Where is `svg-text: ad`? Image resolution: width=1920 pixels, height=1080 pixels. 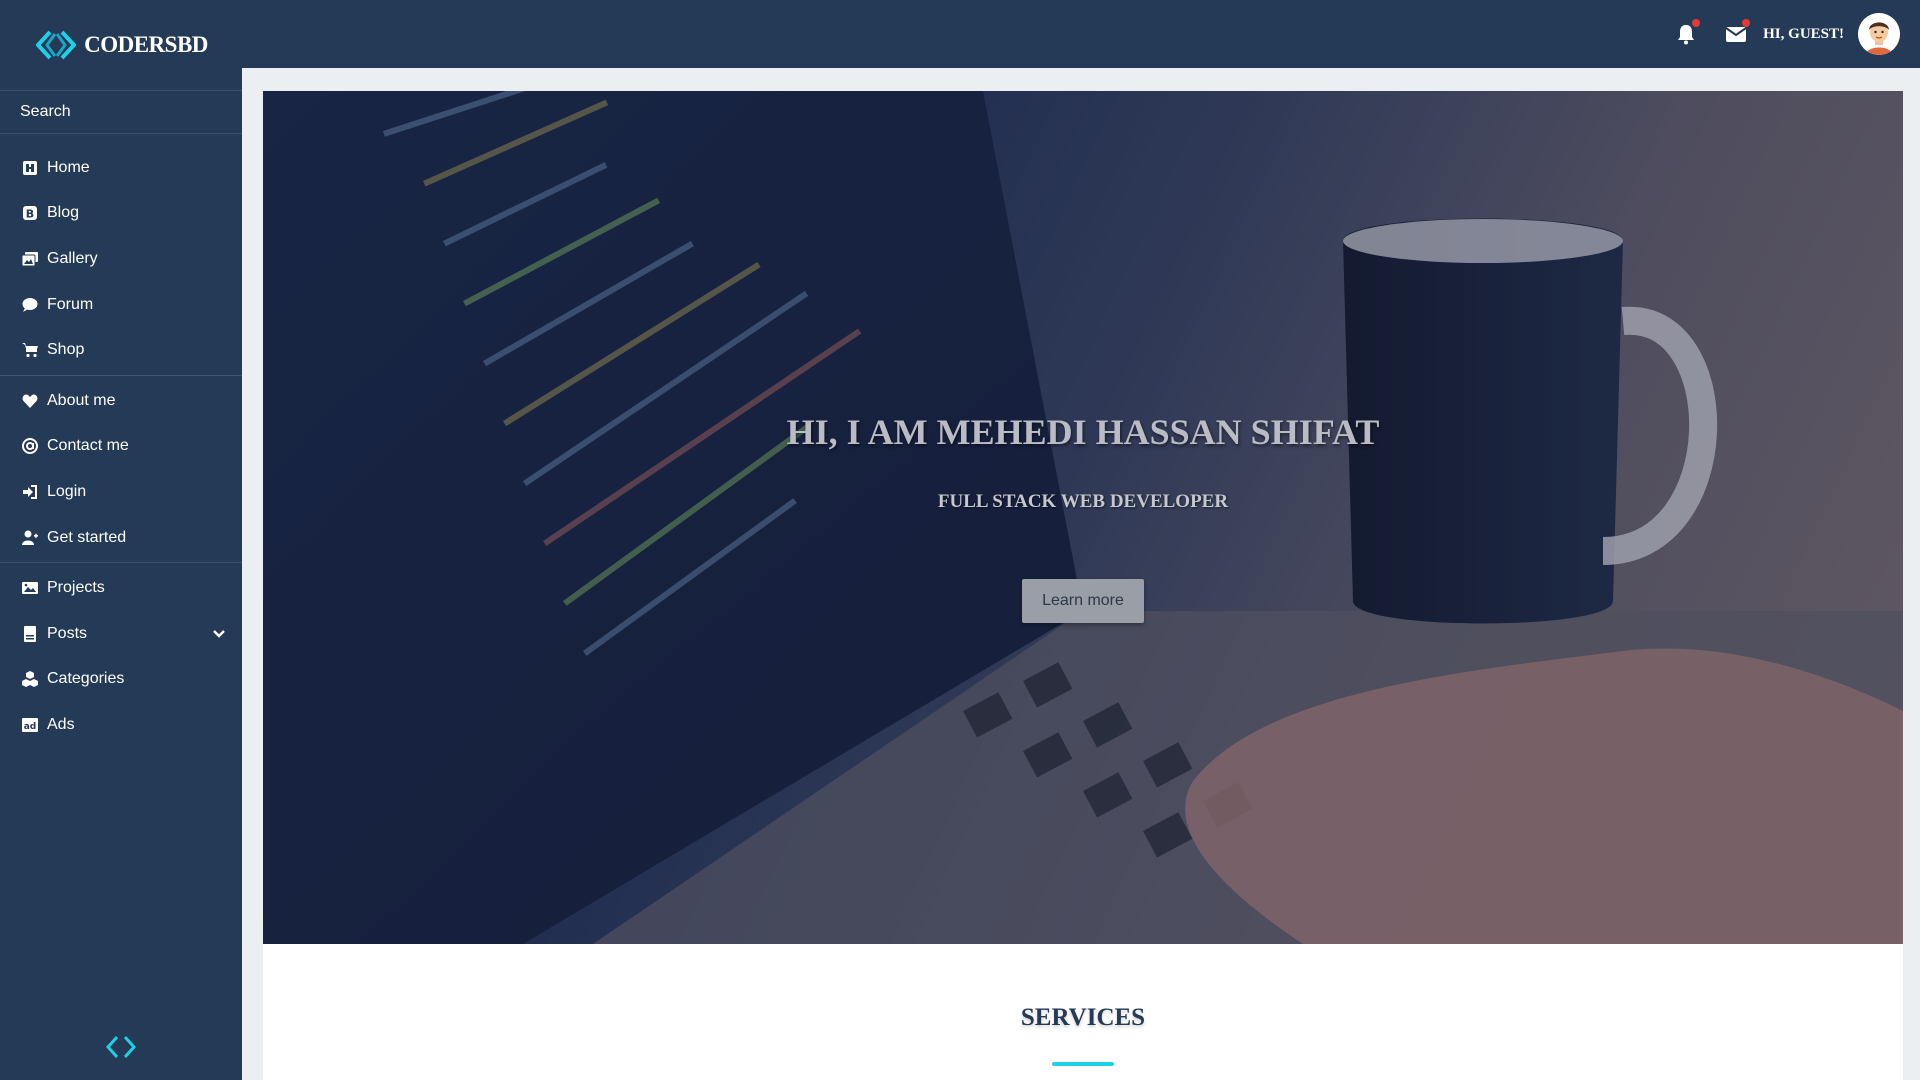
svg-text: ad is located at coordinates (30, 727).